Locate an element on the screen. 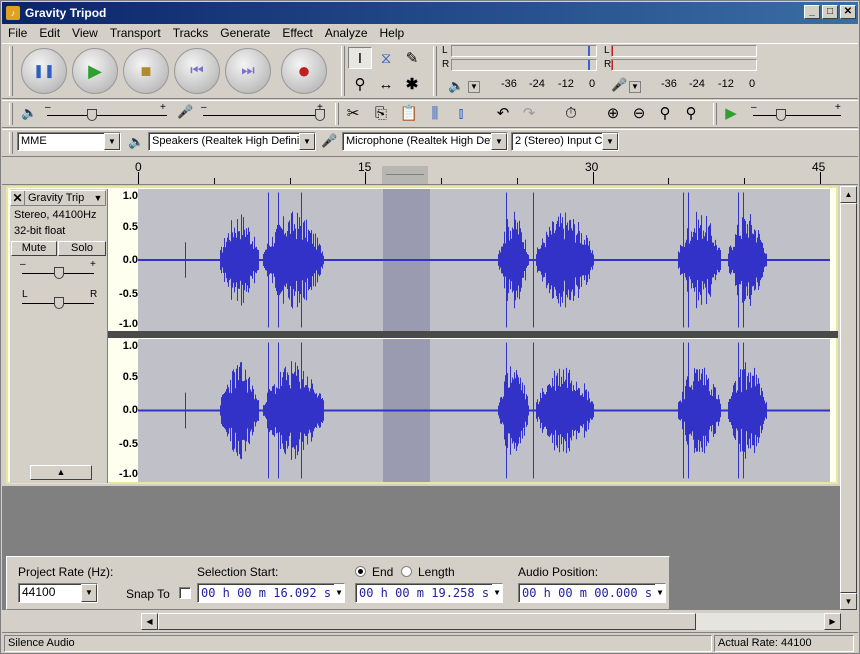 Image resolution: width=860 pixels, height=654 pixels. record-button: ● is located at coordinates (304, 71).